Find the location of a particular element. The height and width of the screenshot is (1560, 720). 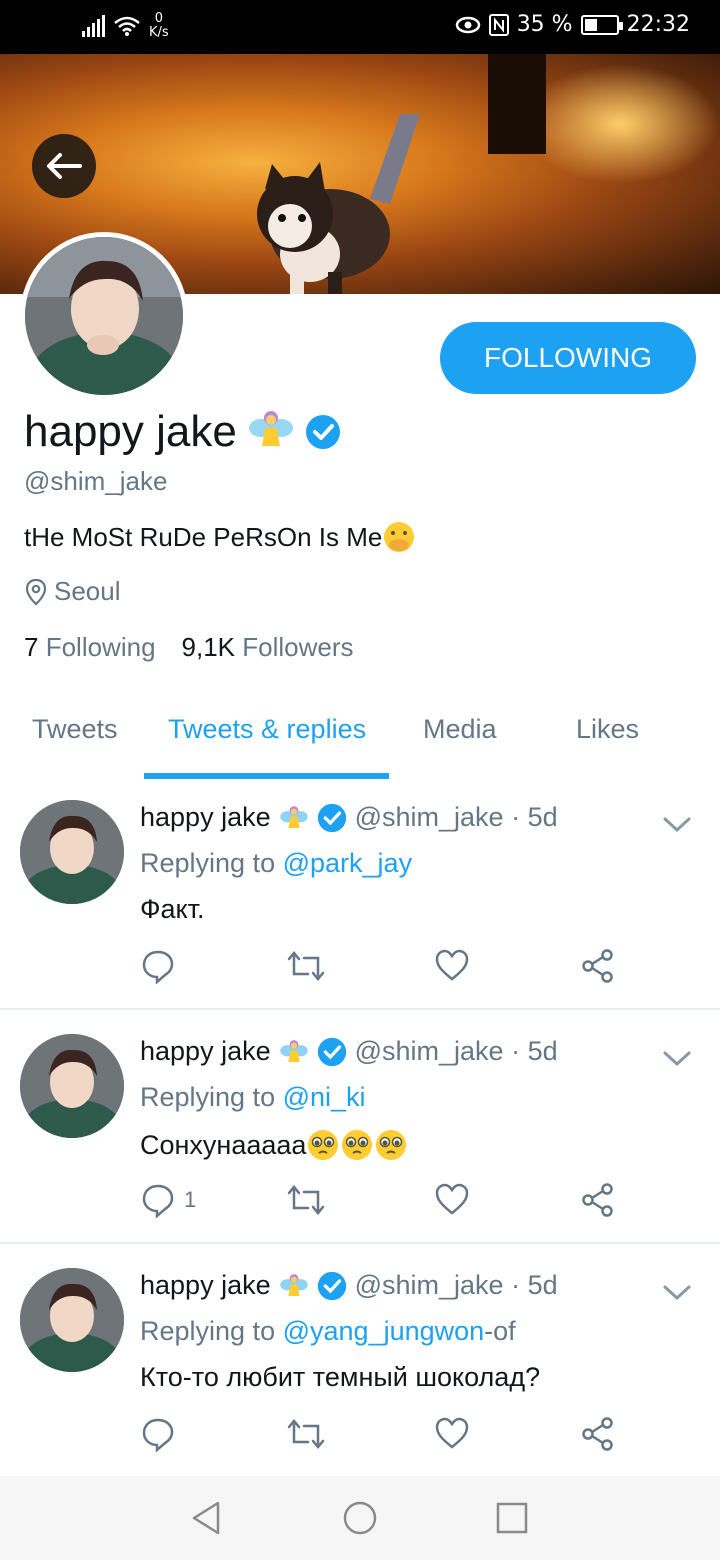

nfc-icon is located at coordinates (498, 24).